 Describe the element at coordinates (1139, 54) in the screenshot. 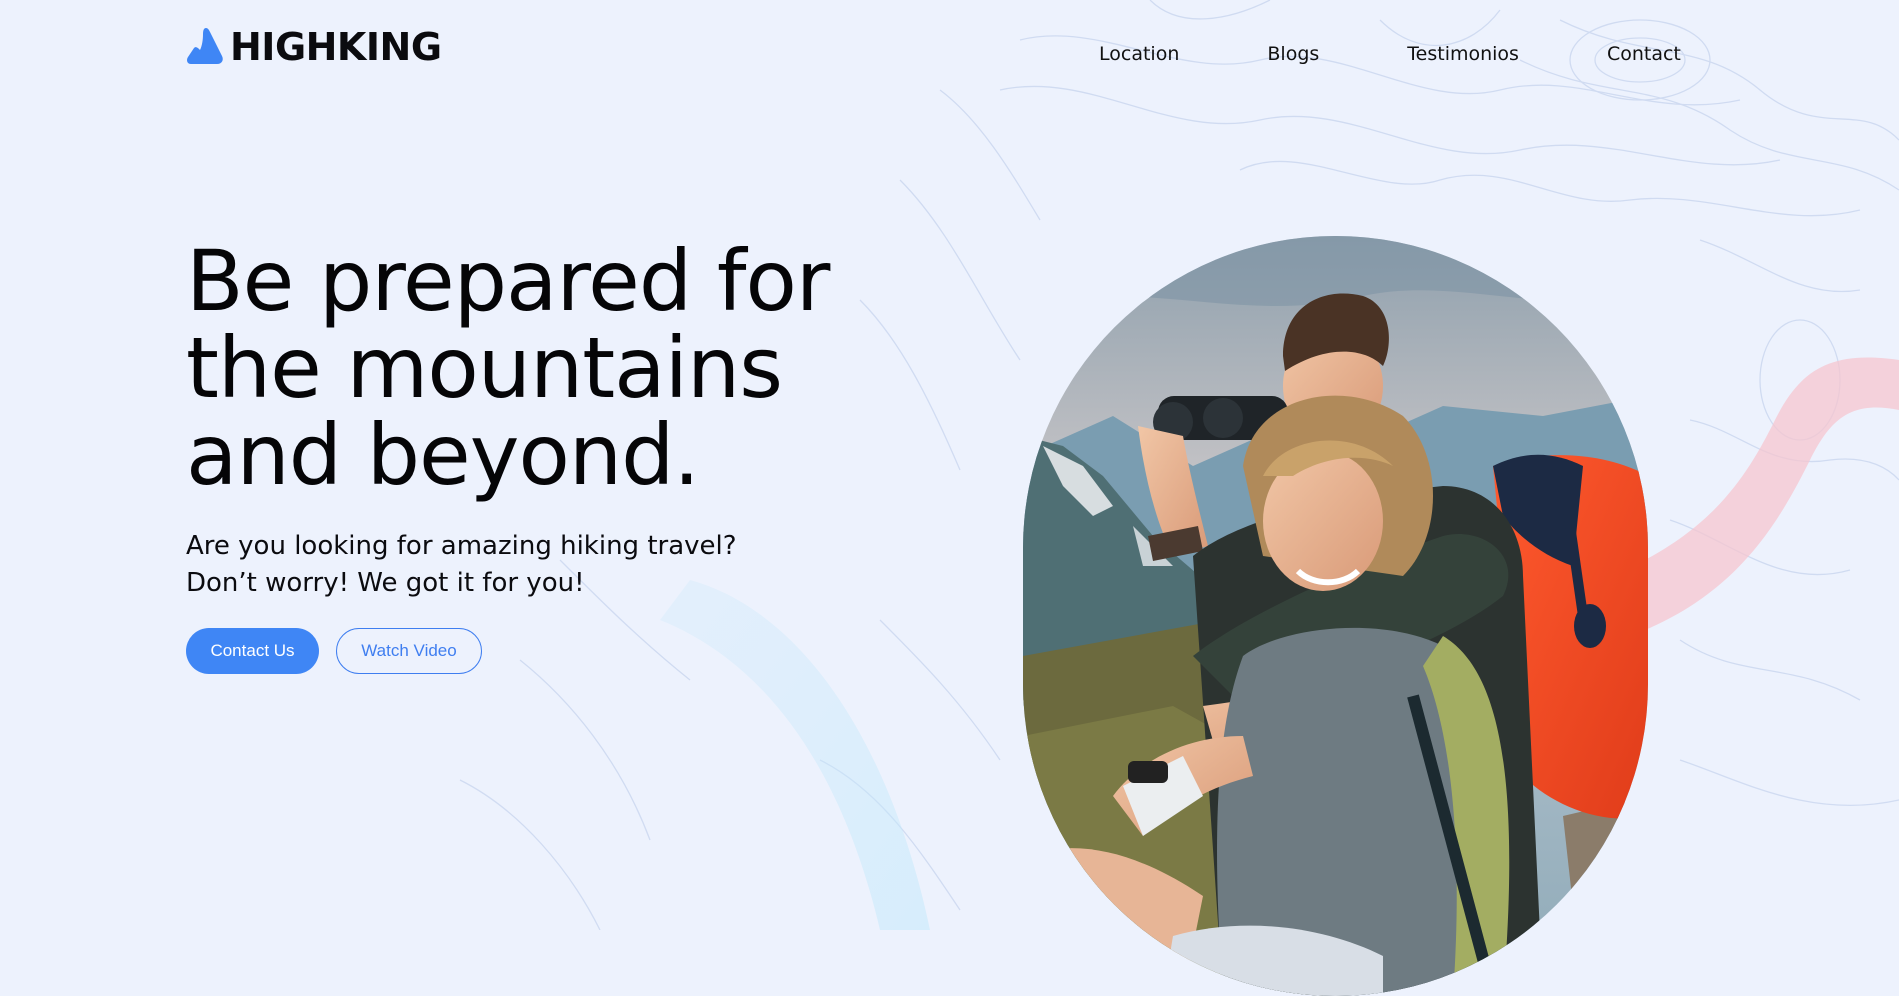

I see `nav-item-location: Location` at that location.